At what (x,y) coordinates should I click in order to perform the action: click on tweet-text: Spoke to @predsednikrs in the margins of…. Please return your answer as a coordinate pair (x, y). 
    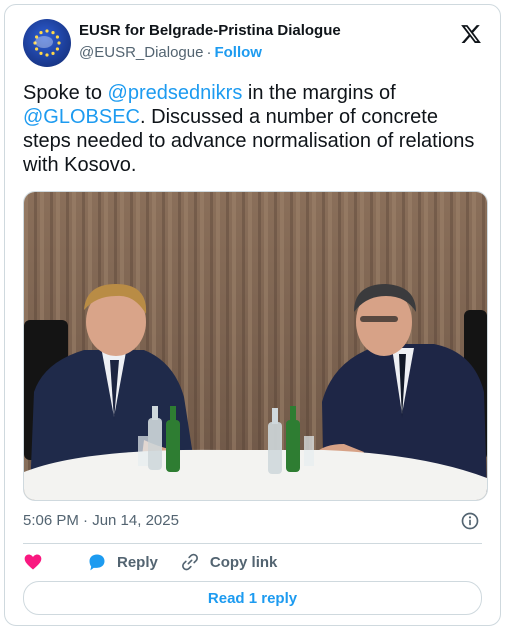
    Looking at the image, I should click on (254, 129).